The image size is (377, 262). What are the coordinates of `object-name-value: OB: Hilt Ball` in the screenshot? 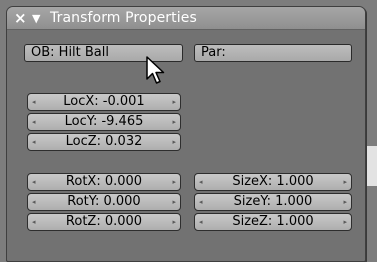 It's located at (70, 52).